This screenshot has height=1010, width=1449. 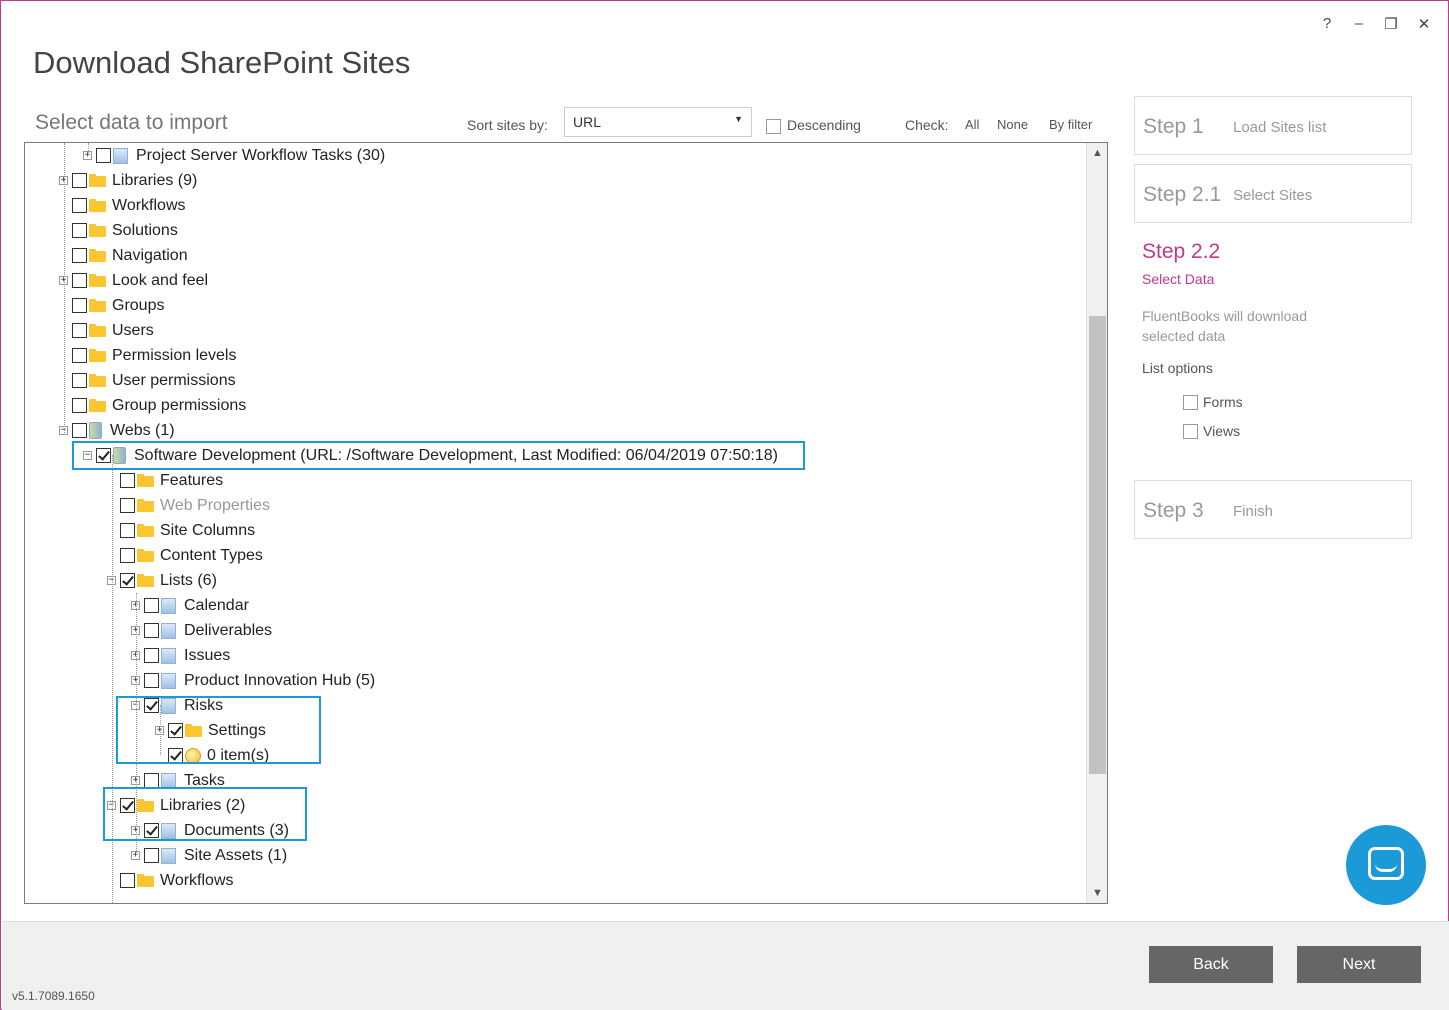 What do you see at coordinates (131, 122) in the screenshot?
I see `section-title: Select data to import` at bounding box center [131, 122].